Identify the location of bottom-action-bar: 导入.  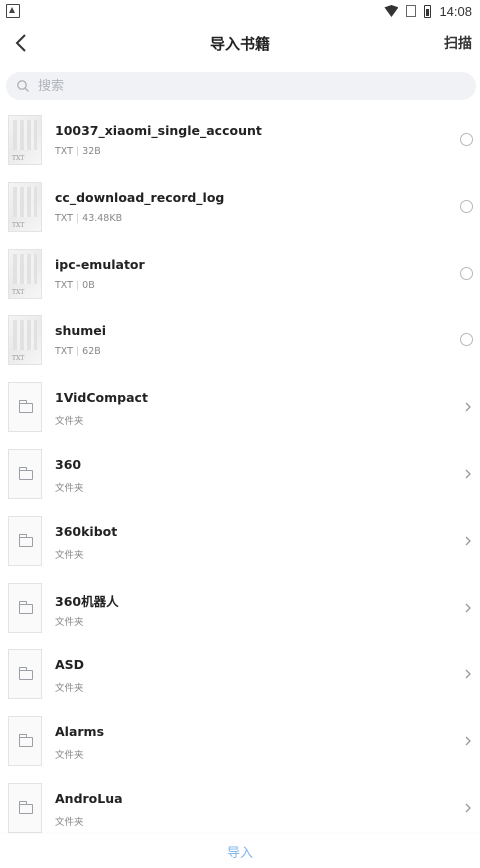
(240, 851).